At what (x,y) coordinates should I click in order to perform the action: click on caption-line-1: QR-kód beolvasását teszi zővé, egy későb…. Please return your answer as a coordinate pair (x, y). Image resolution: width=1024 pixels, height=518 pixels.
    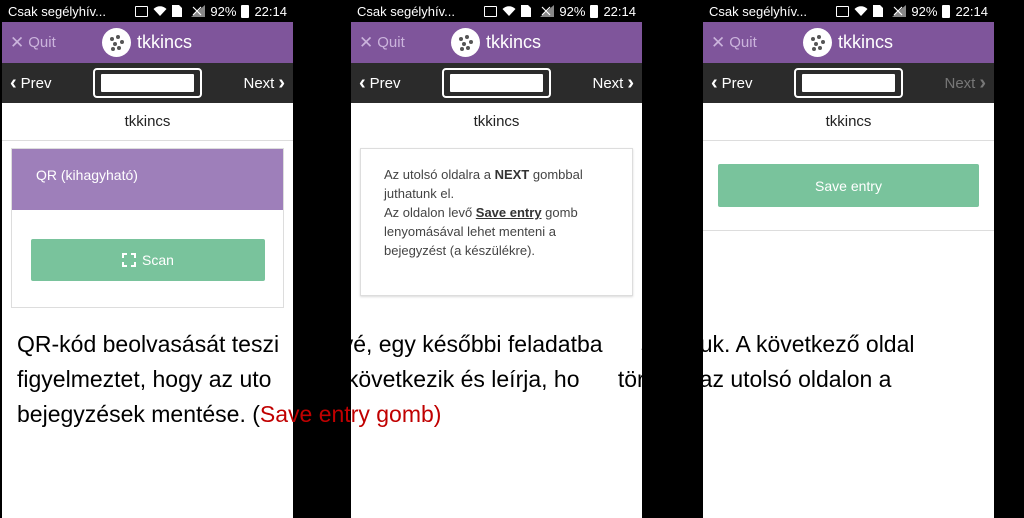
    Looking at the image, I should click on (466, 344).